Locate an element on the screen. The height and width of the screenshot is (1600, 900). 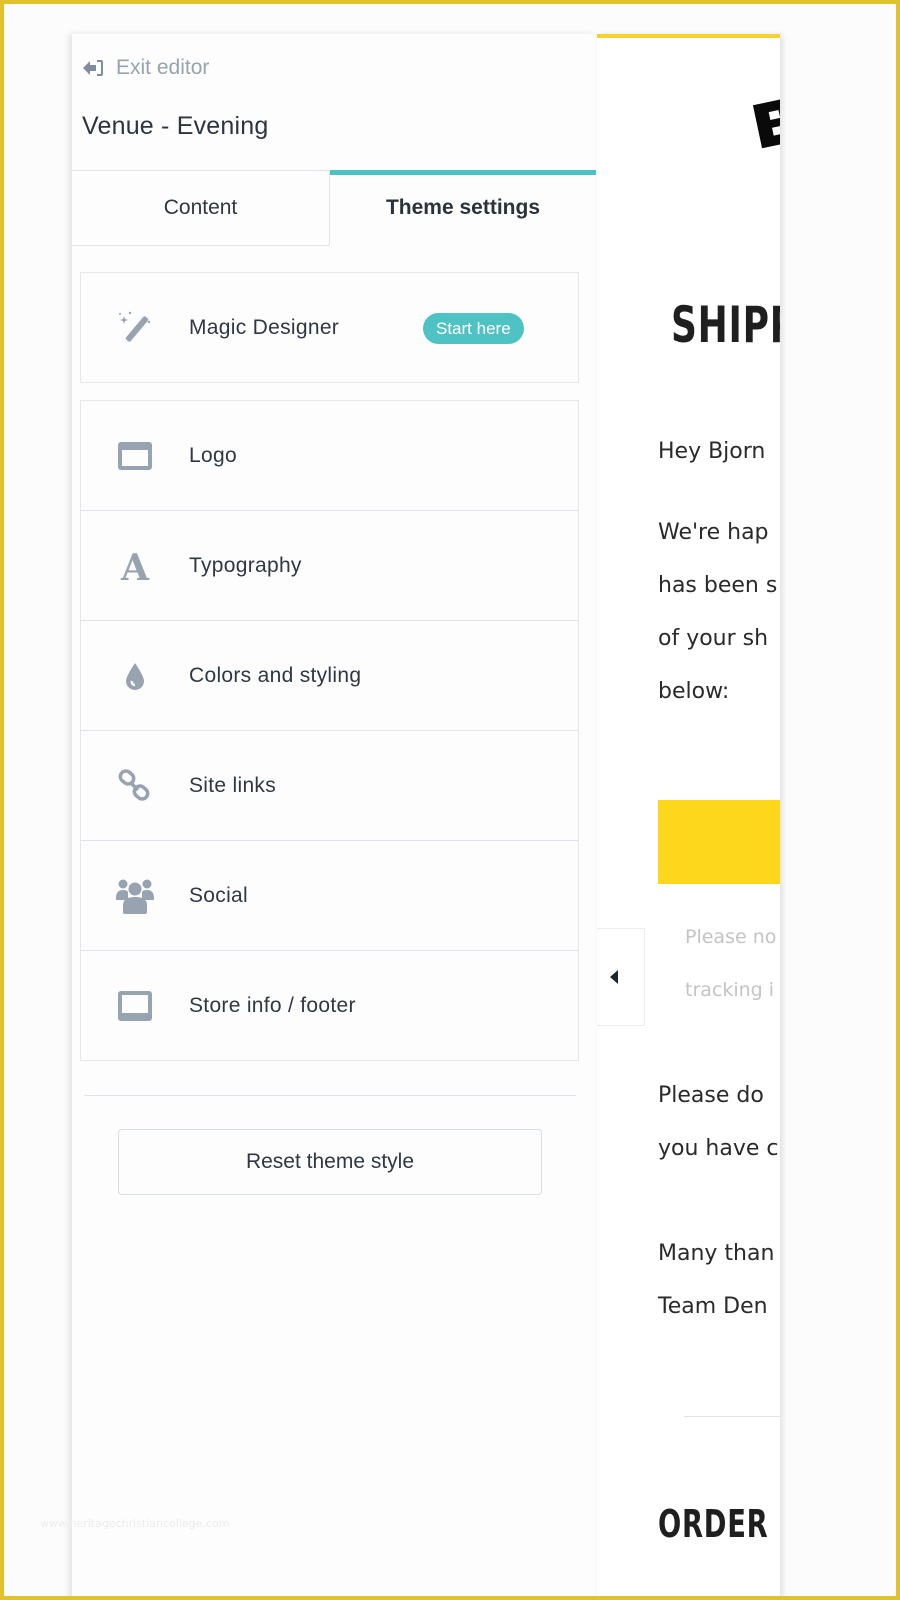
preview-body-line: of your sh is located at coordinates (713, 638).